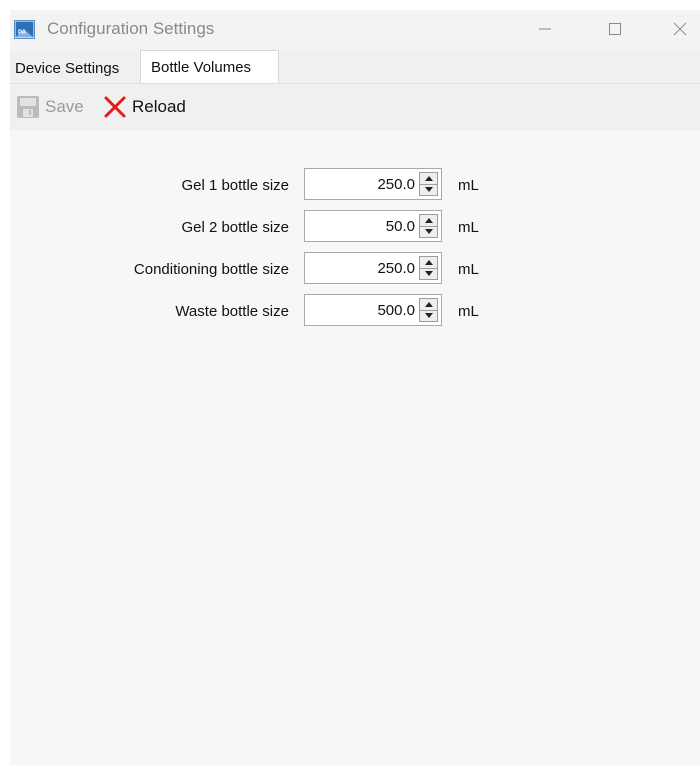  I want to click on conditioning-decrement-button, so click(428, 273).